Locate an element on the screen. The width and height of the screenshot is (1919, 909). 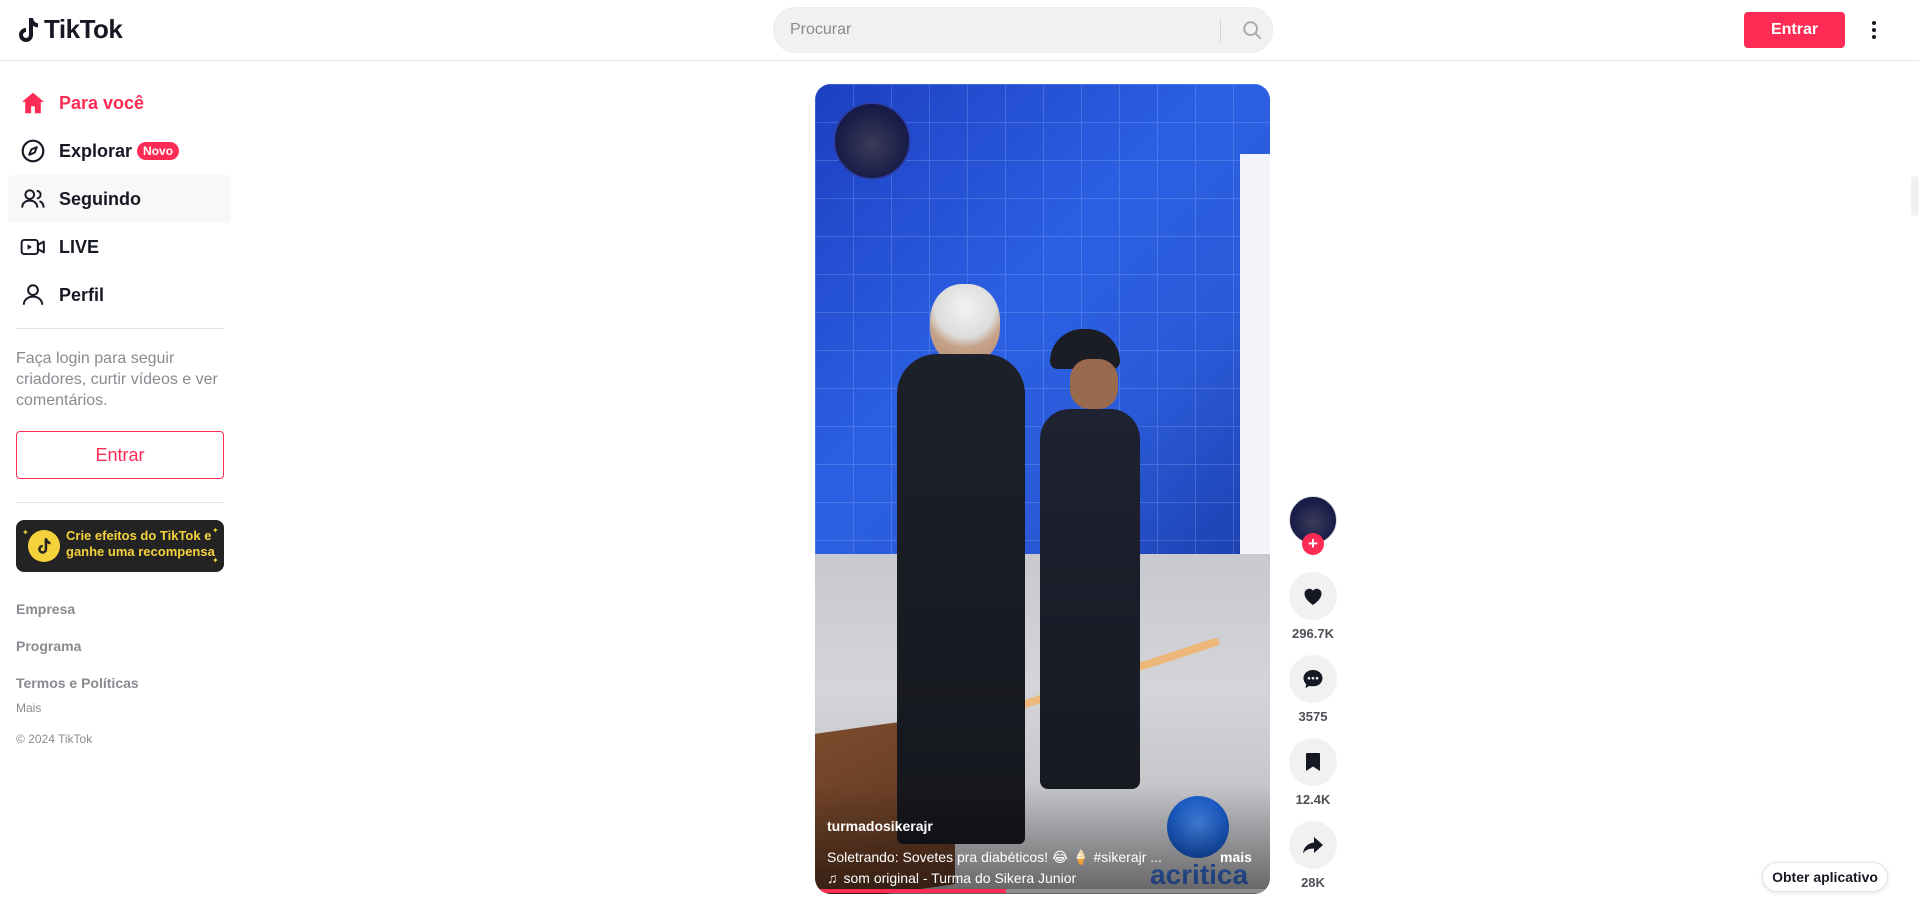
share-button is located at coordinates (1313, 845).